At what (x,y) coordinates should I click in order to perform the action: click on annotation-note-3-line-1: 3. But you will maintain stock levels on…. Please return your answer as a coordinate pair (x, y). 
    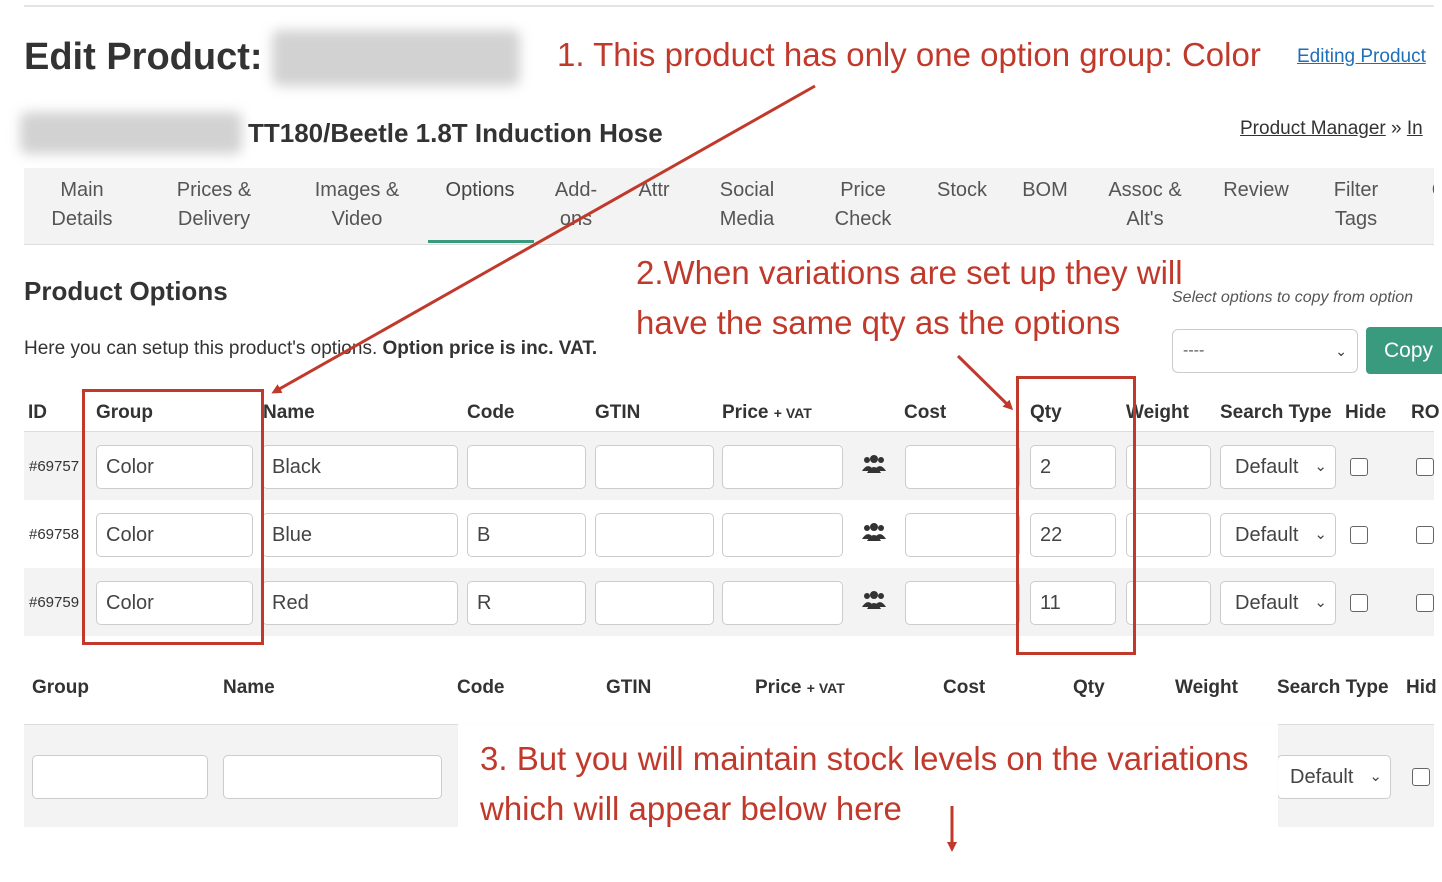
    Looking at the image, I should click on (864, 758).